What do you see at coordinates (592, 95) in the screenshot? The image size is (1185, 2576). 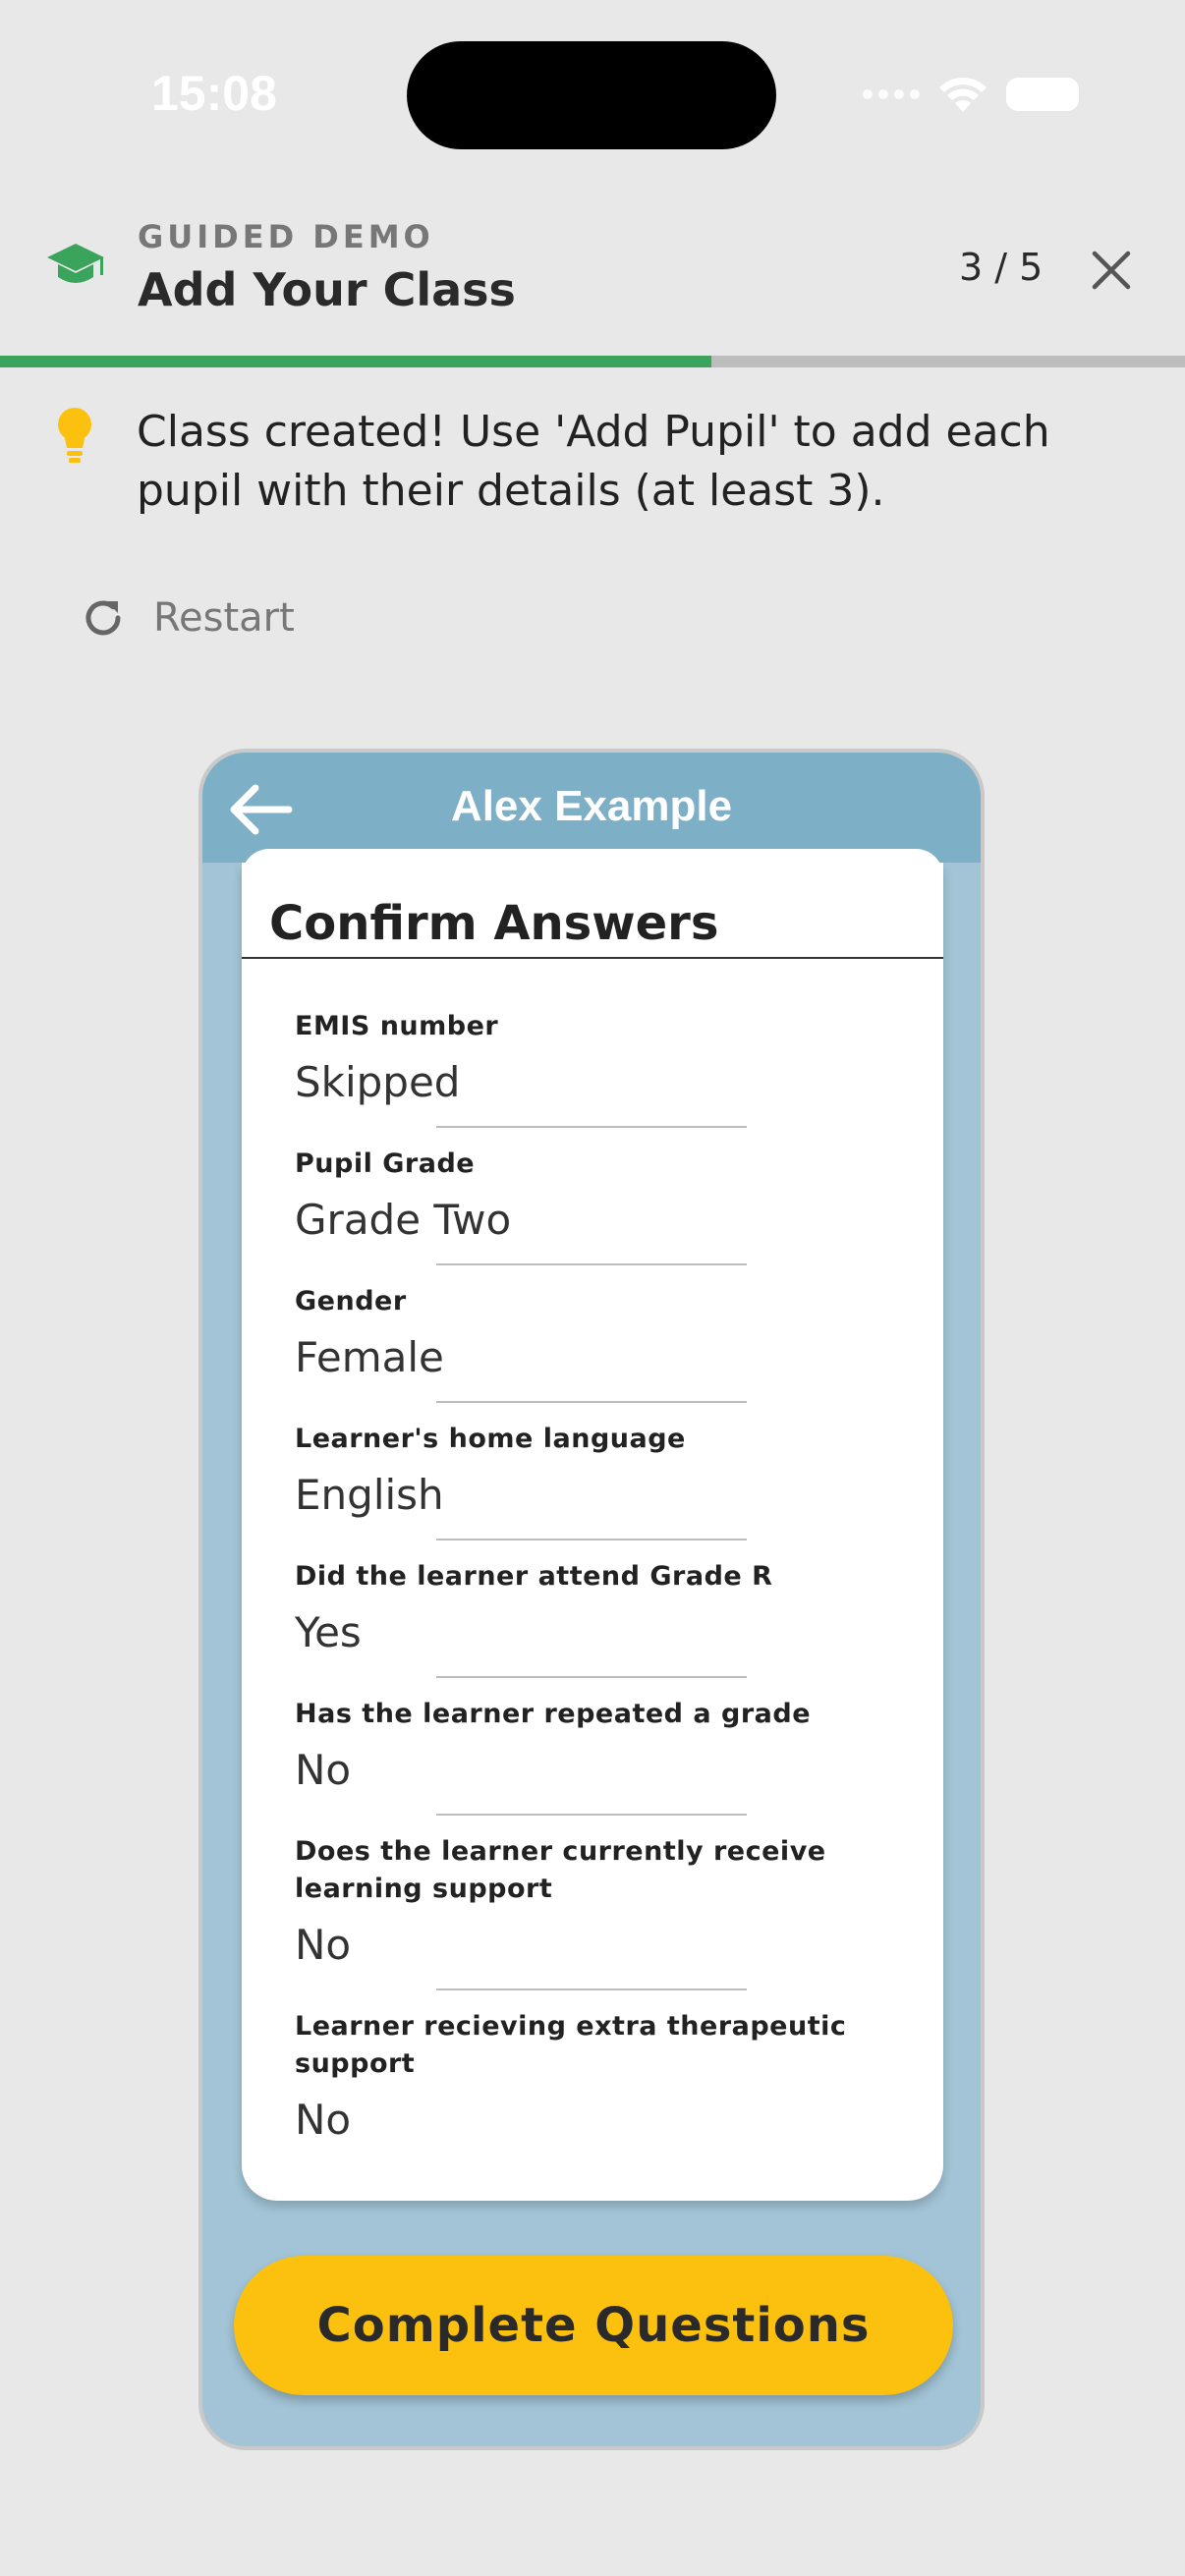 I see `dynamic-island` at bounding box center [592, 95].